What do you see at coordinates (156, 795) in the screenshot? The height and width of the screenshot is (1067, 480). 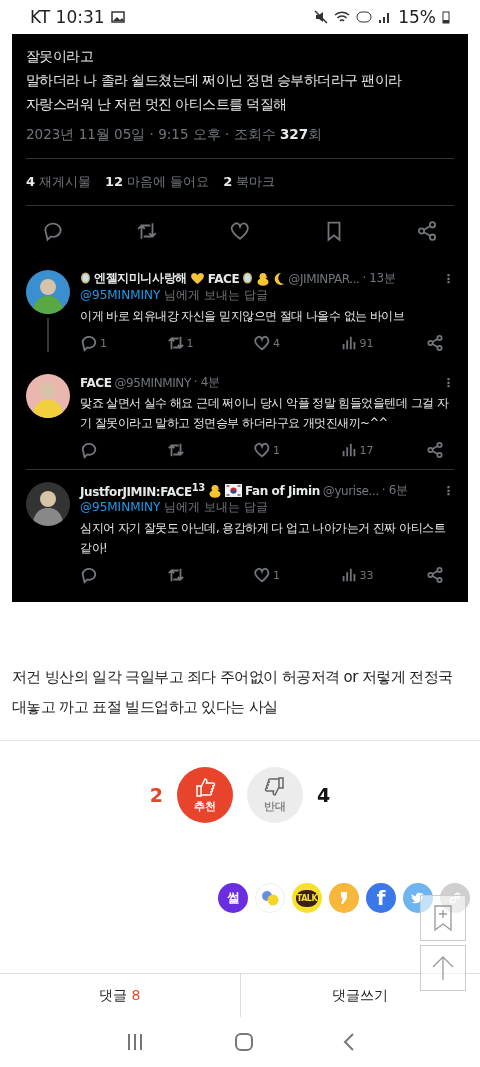 I see `vote-count: 2` at bounding box center [156, 795].